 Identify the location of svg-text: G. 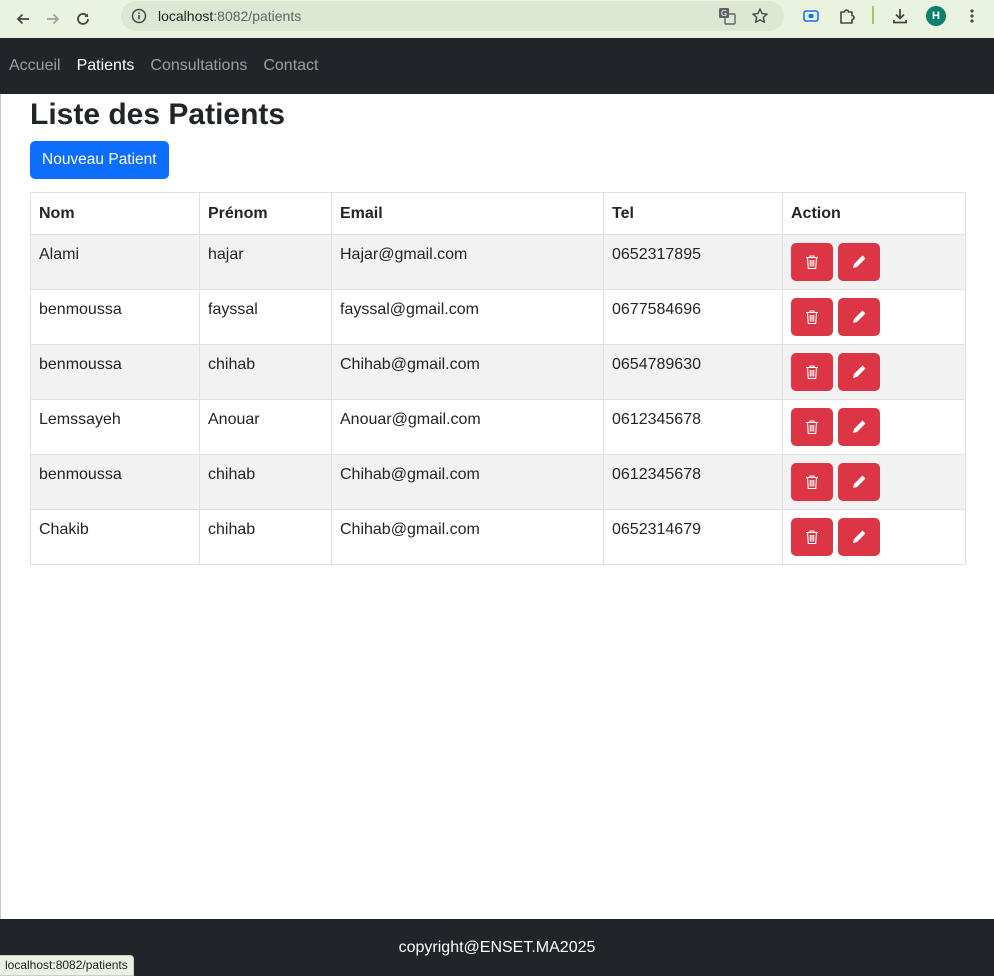
(724, 13).